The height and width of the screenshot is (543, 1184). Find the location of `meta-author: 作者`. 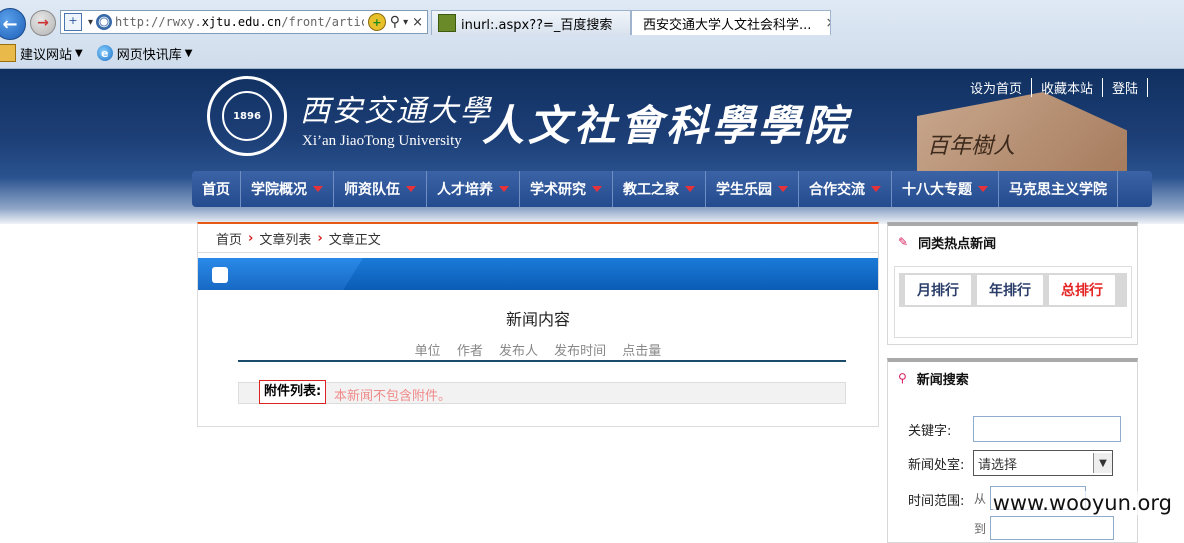

meta-author: 作者 is located at coordinates (469, 351).